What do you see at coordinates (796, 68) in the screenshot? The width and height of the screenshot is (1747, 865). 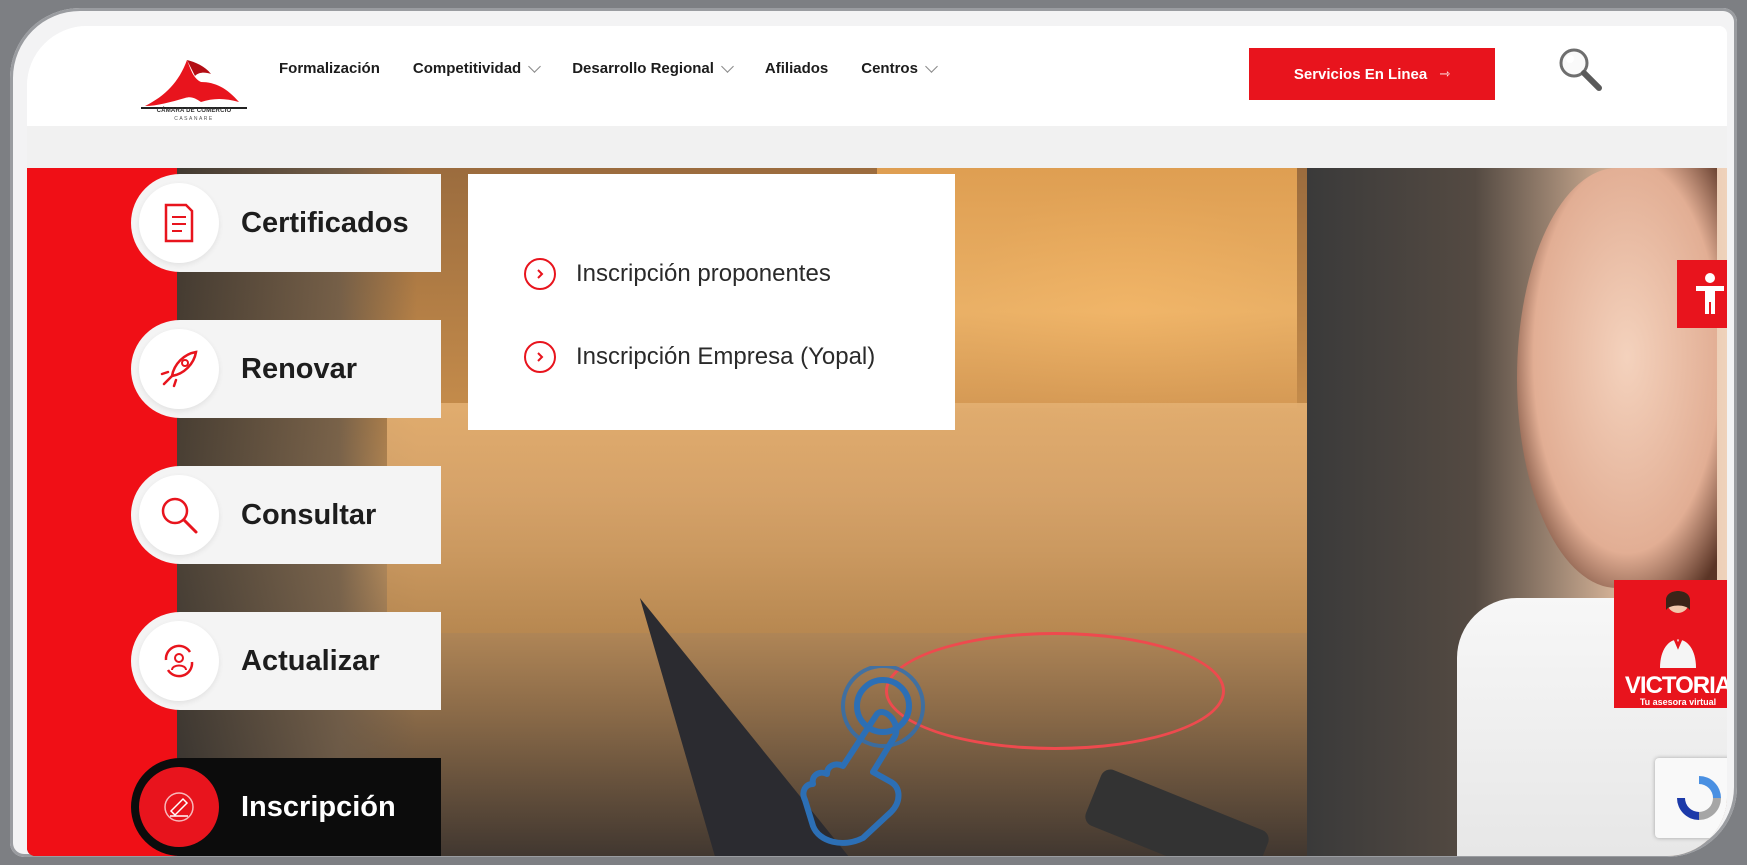 I see `nav-afiliados: Afiliados` at bounding box center [796, 68].